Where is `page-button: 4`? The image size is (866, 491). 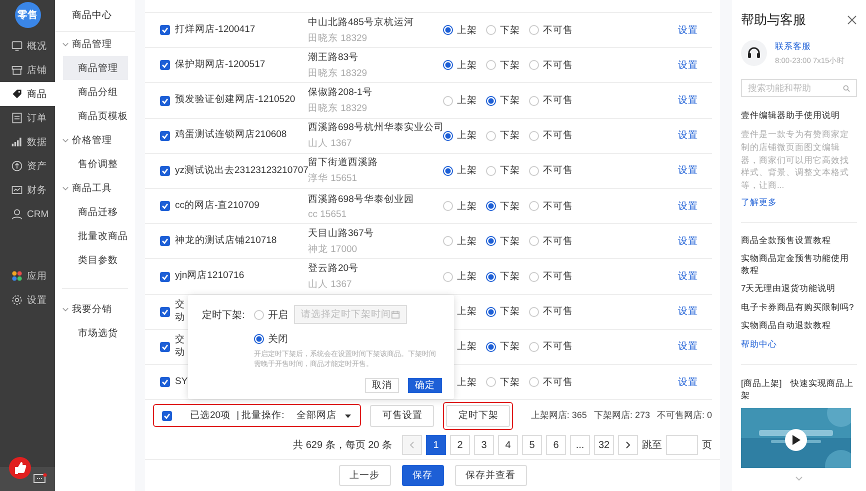
page-button: 4 is located at coordinates (508, 445).